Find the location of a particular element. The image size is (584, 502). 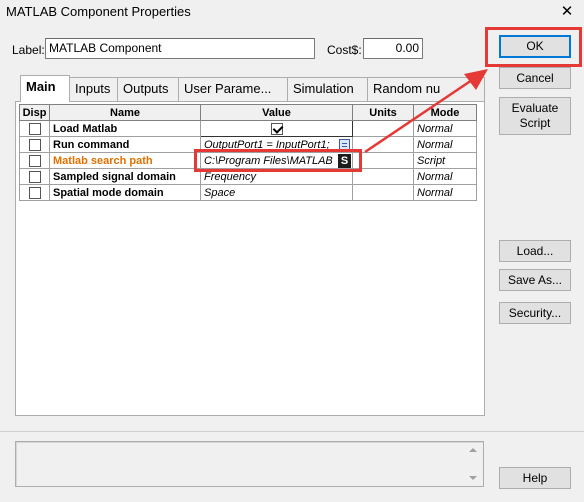

arrow-head is located at coordinates (476, 79).